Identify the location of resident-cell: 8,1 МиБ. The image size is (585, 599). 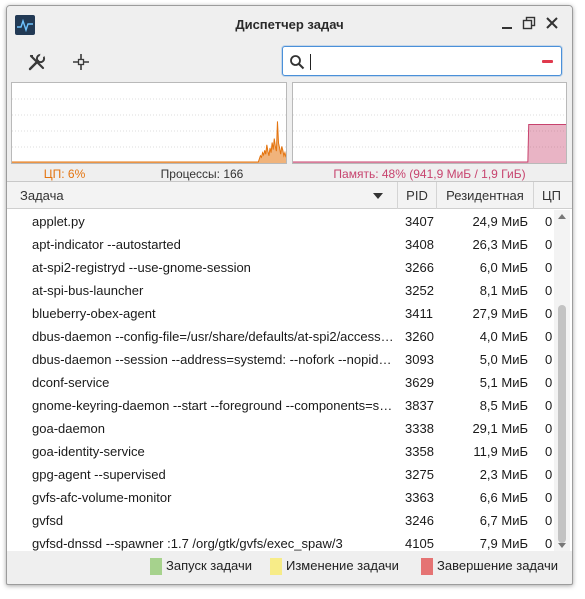
(503, 290).